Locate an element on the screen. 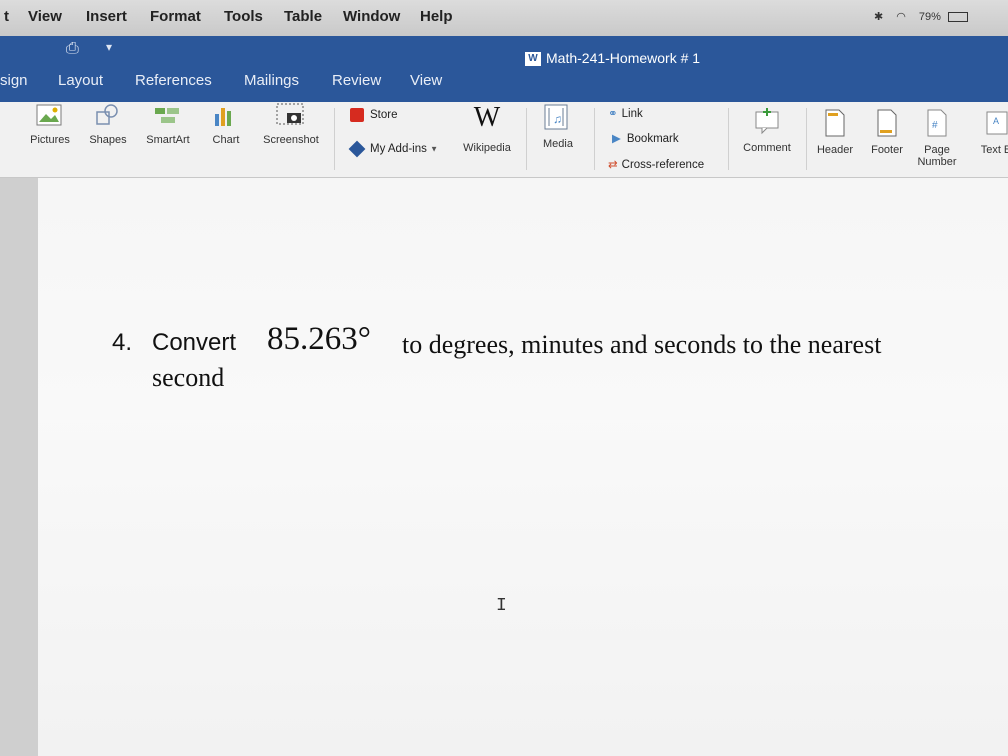 The image size is (1008, 756). question-line2: second is located at coordinates (188, 377).